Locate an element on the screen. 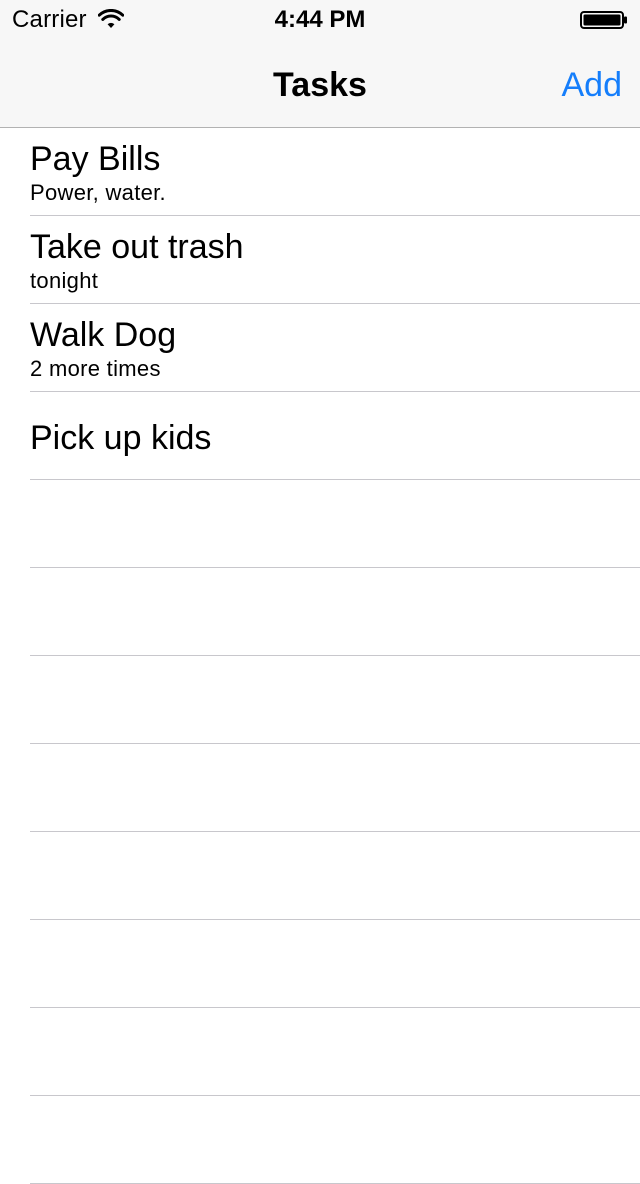  task-title: Take out trash is located at coordinates (137, 247).